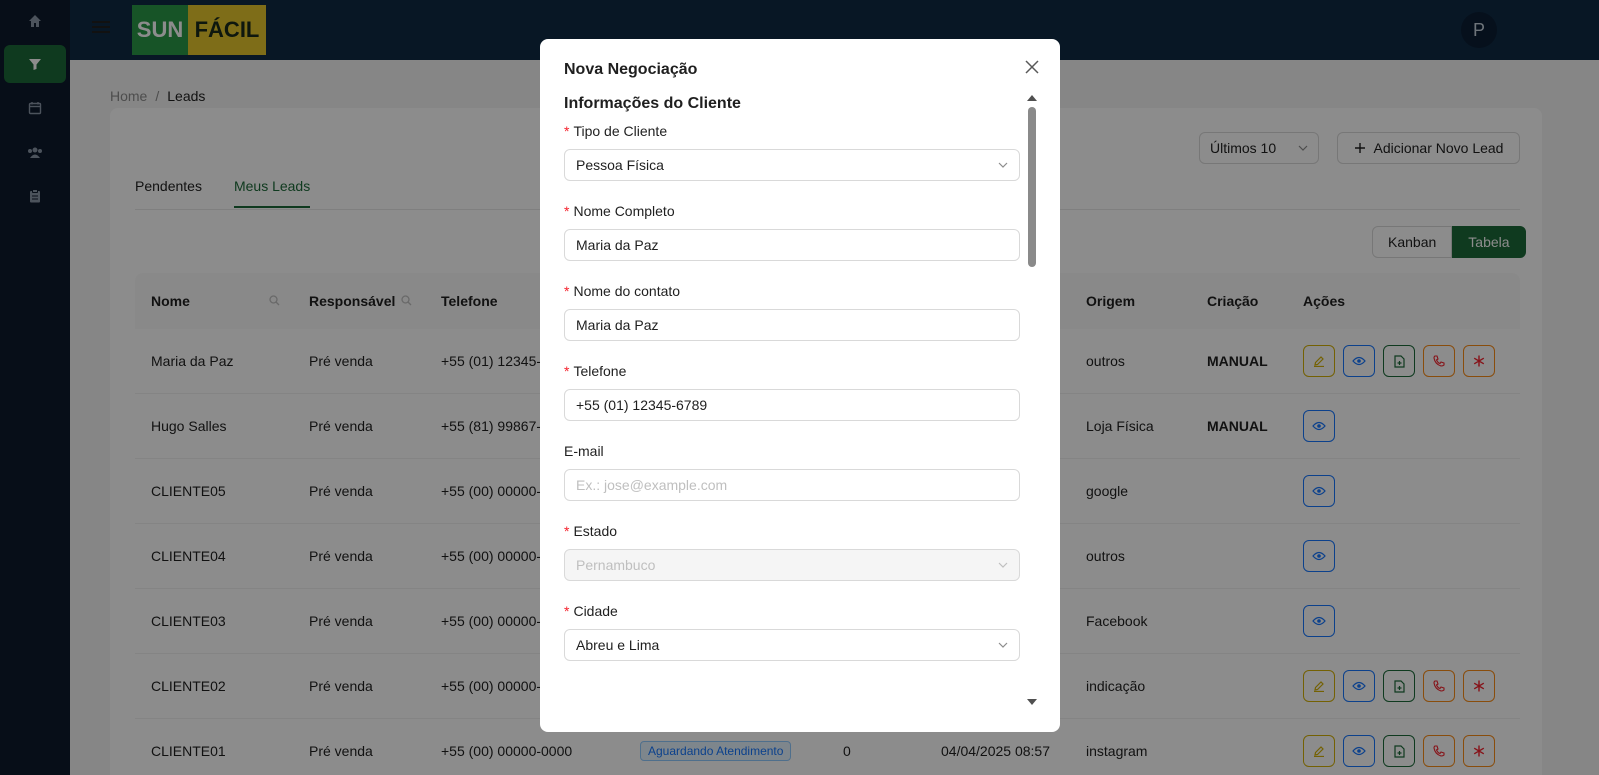 The image size is (1599, 775). I want to click on city-select: Abreu e Lima, so click(792, 645).